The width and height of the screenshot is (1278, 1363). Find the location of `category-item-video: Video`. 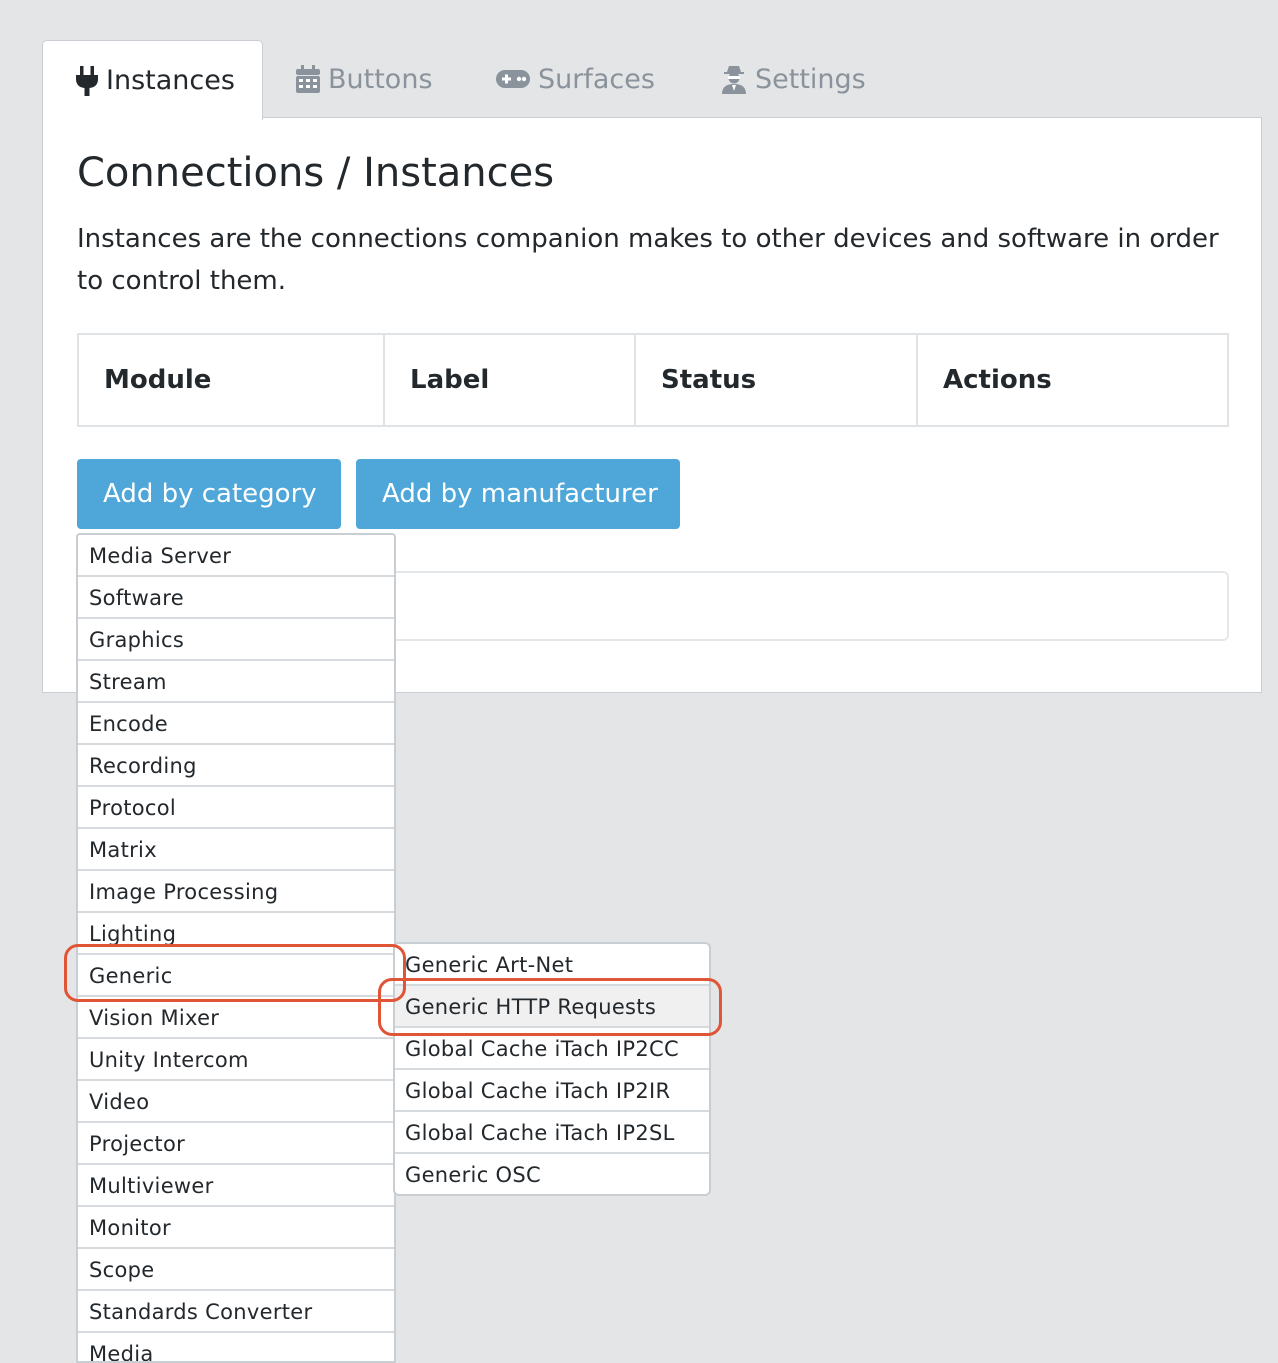

category-item-video: Video is located at coordinates (236, 1102).